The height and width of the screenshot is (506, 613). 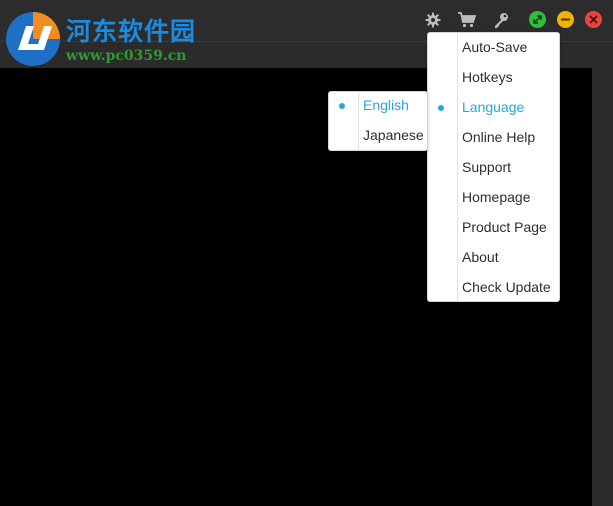 I want to click on menu-item-label: Online Help, so click(x=499, y=137).